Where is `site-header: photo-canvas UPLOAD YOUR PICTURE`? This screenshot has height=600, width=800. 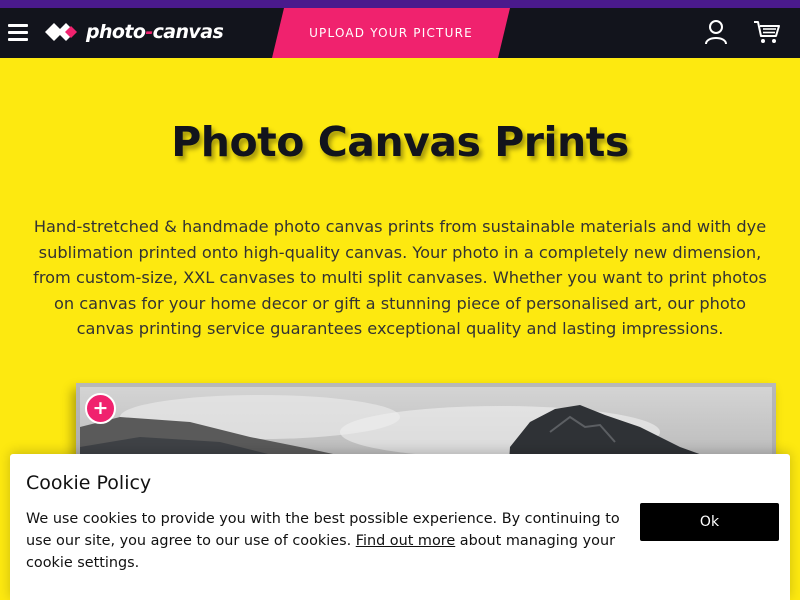
site-header: photo-canvas UPLOAD YOUR PICTURE is located at coordinates (400, 33).